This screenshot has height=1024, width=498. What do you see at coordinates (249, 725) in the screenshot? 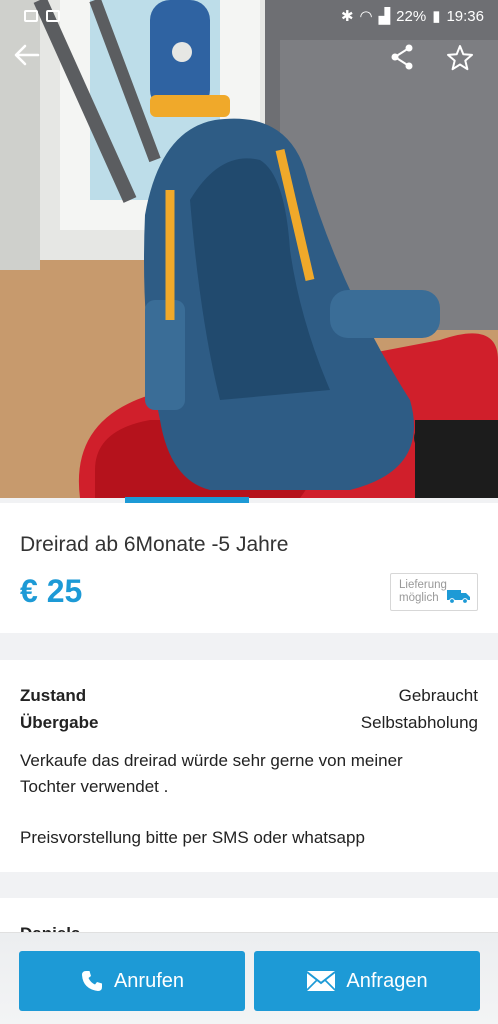
I see `detail-row-handover: Übergabe Selbstabholung` at bounding box center [249, 725].